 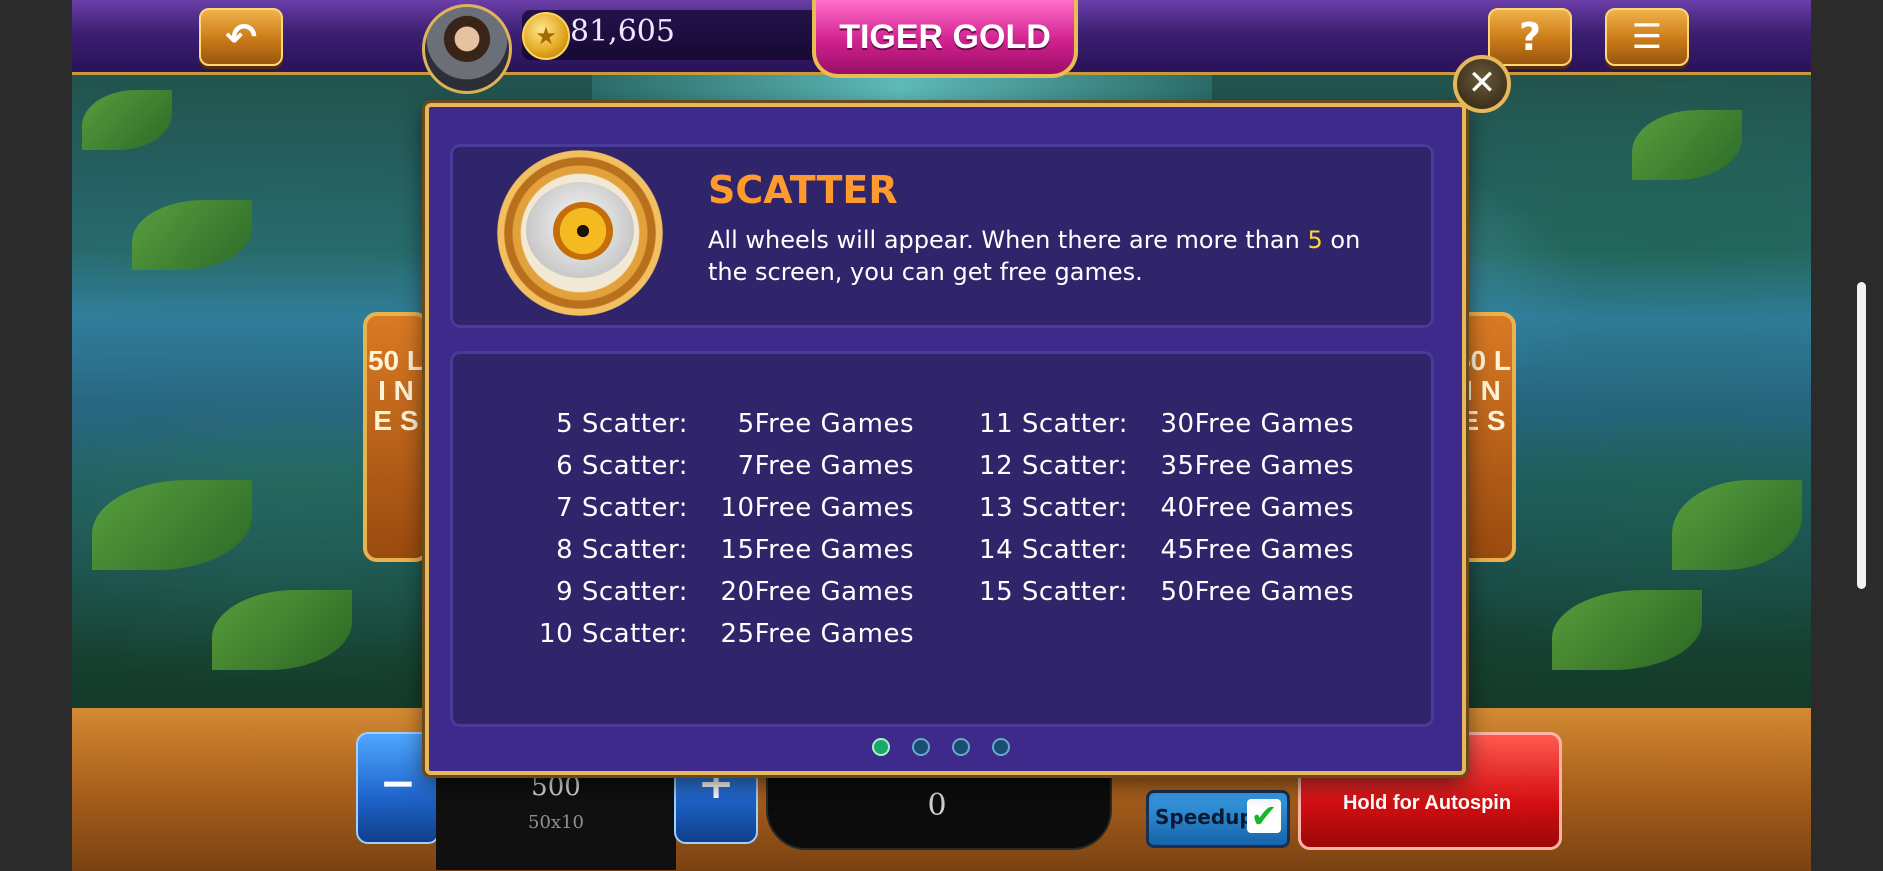 I want to click on payout-reward: 45Free Games, so click(x=1257, y=550).